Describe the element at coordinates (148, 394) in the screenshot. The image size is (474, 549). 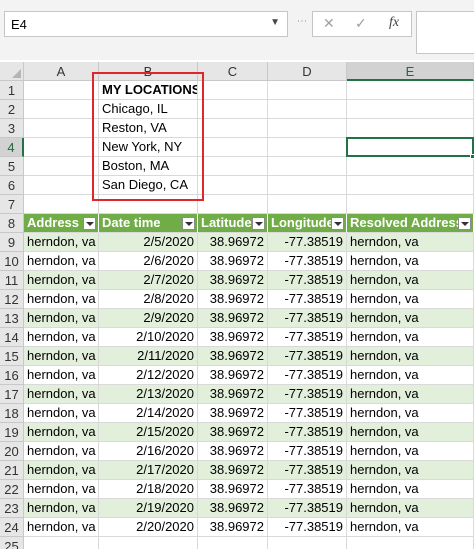
I see `table-cell: 2/13/2020` at that location.